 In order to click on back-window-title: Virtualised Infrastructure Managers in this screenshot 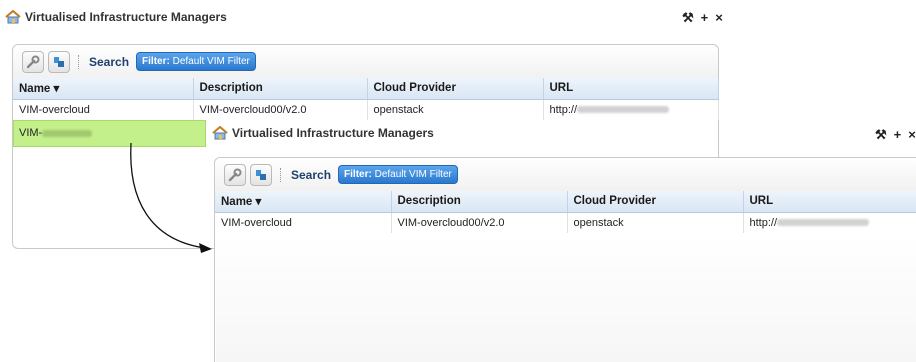, I will do `click(116, 17)`.